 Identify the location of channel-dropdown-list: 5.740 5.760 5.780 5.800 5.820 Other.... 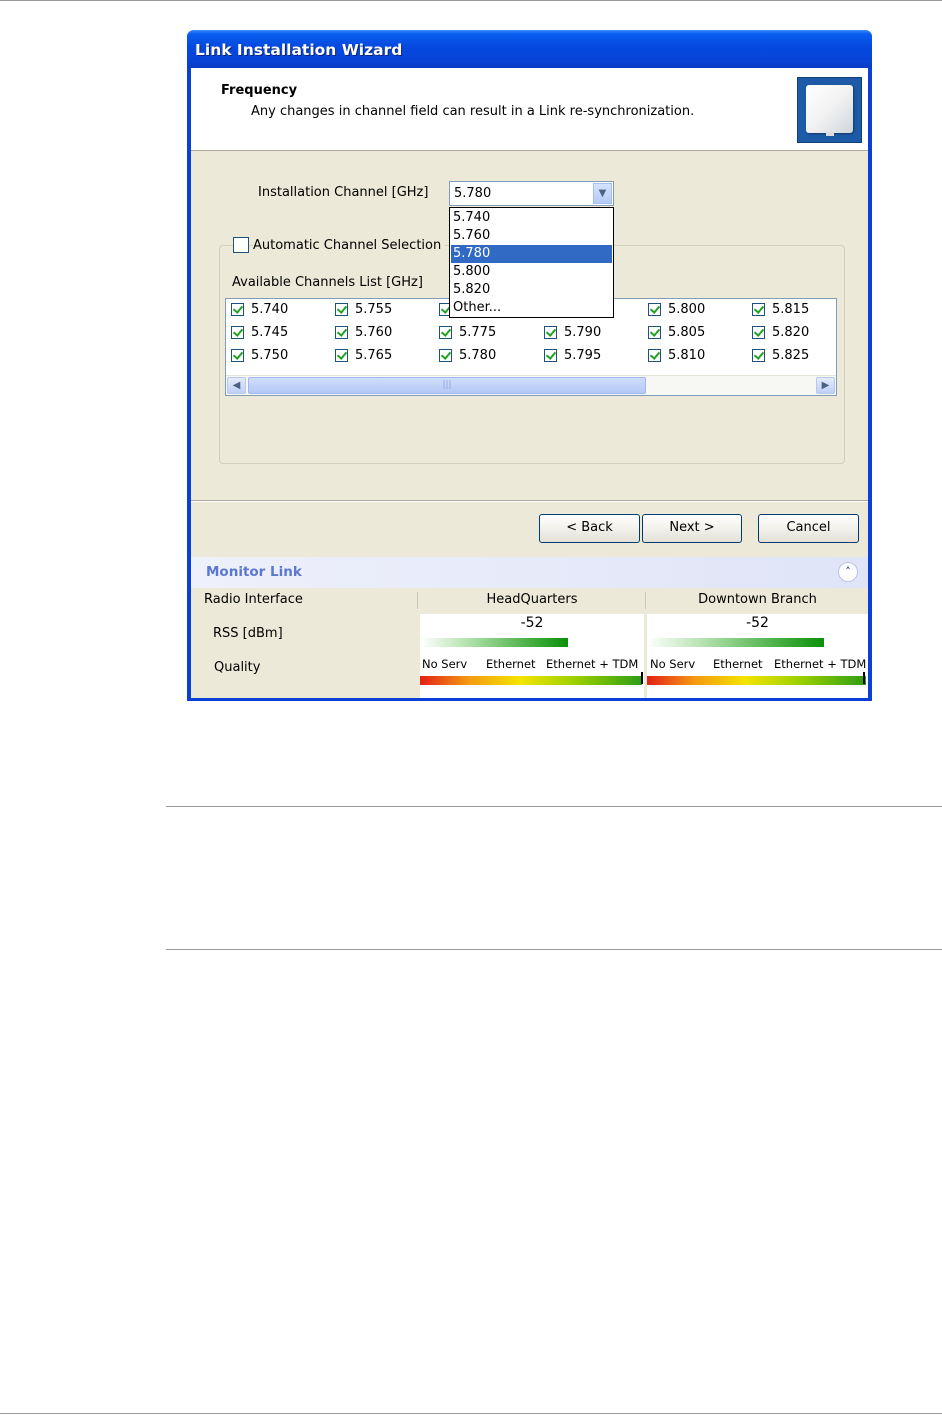
(531, 262).